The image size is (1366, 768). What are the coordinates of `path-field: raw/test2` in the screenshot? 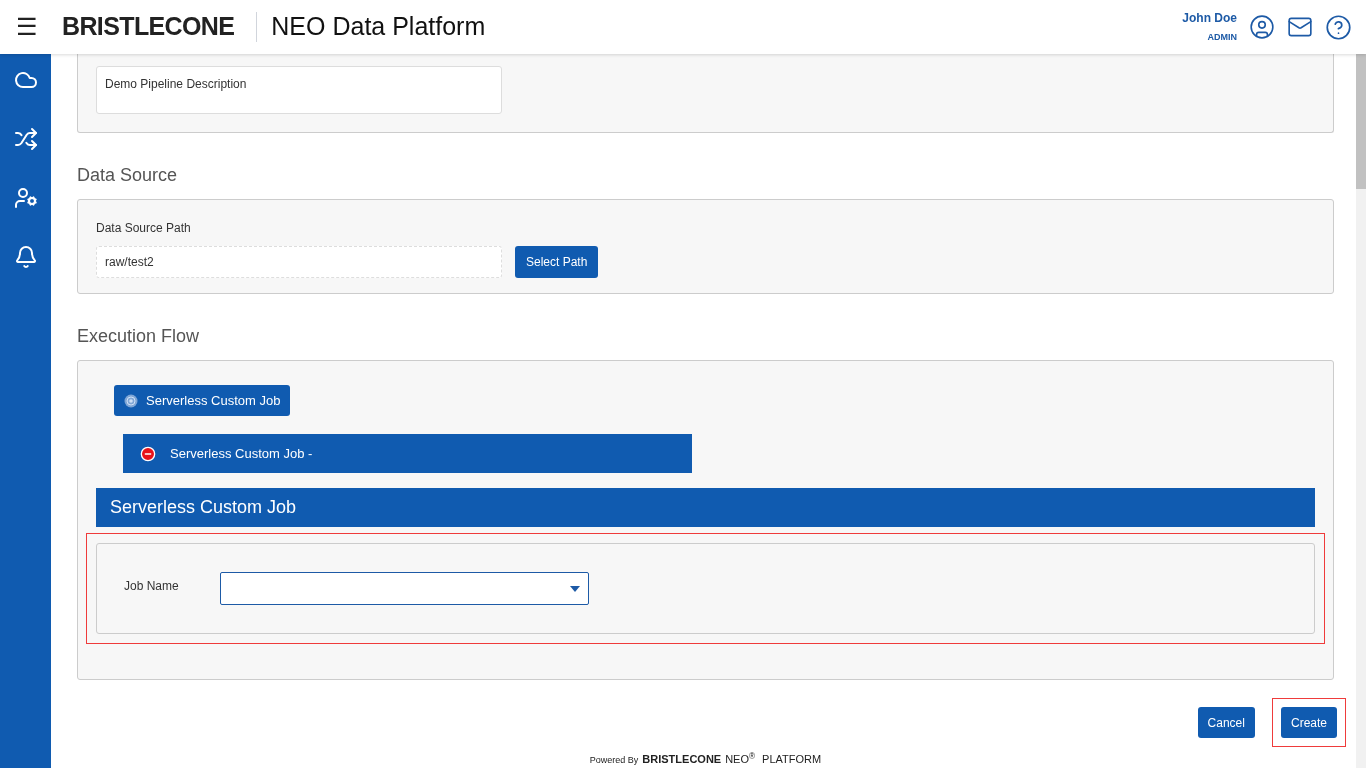 It's located at (299, 262).